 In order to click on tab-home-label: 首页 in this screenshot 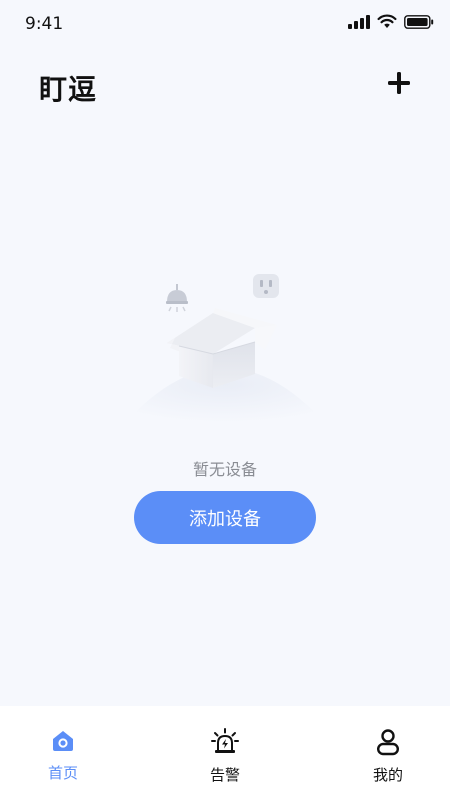, I will do `click(62, 773)`.